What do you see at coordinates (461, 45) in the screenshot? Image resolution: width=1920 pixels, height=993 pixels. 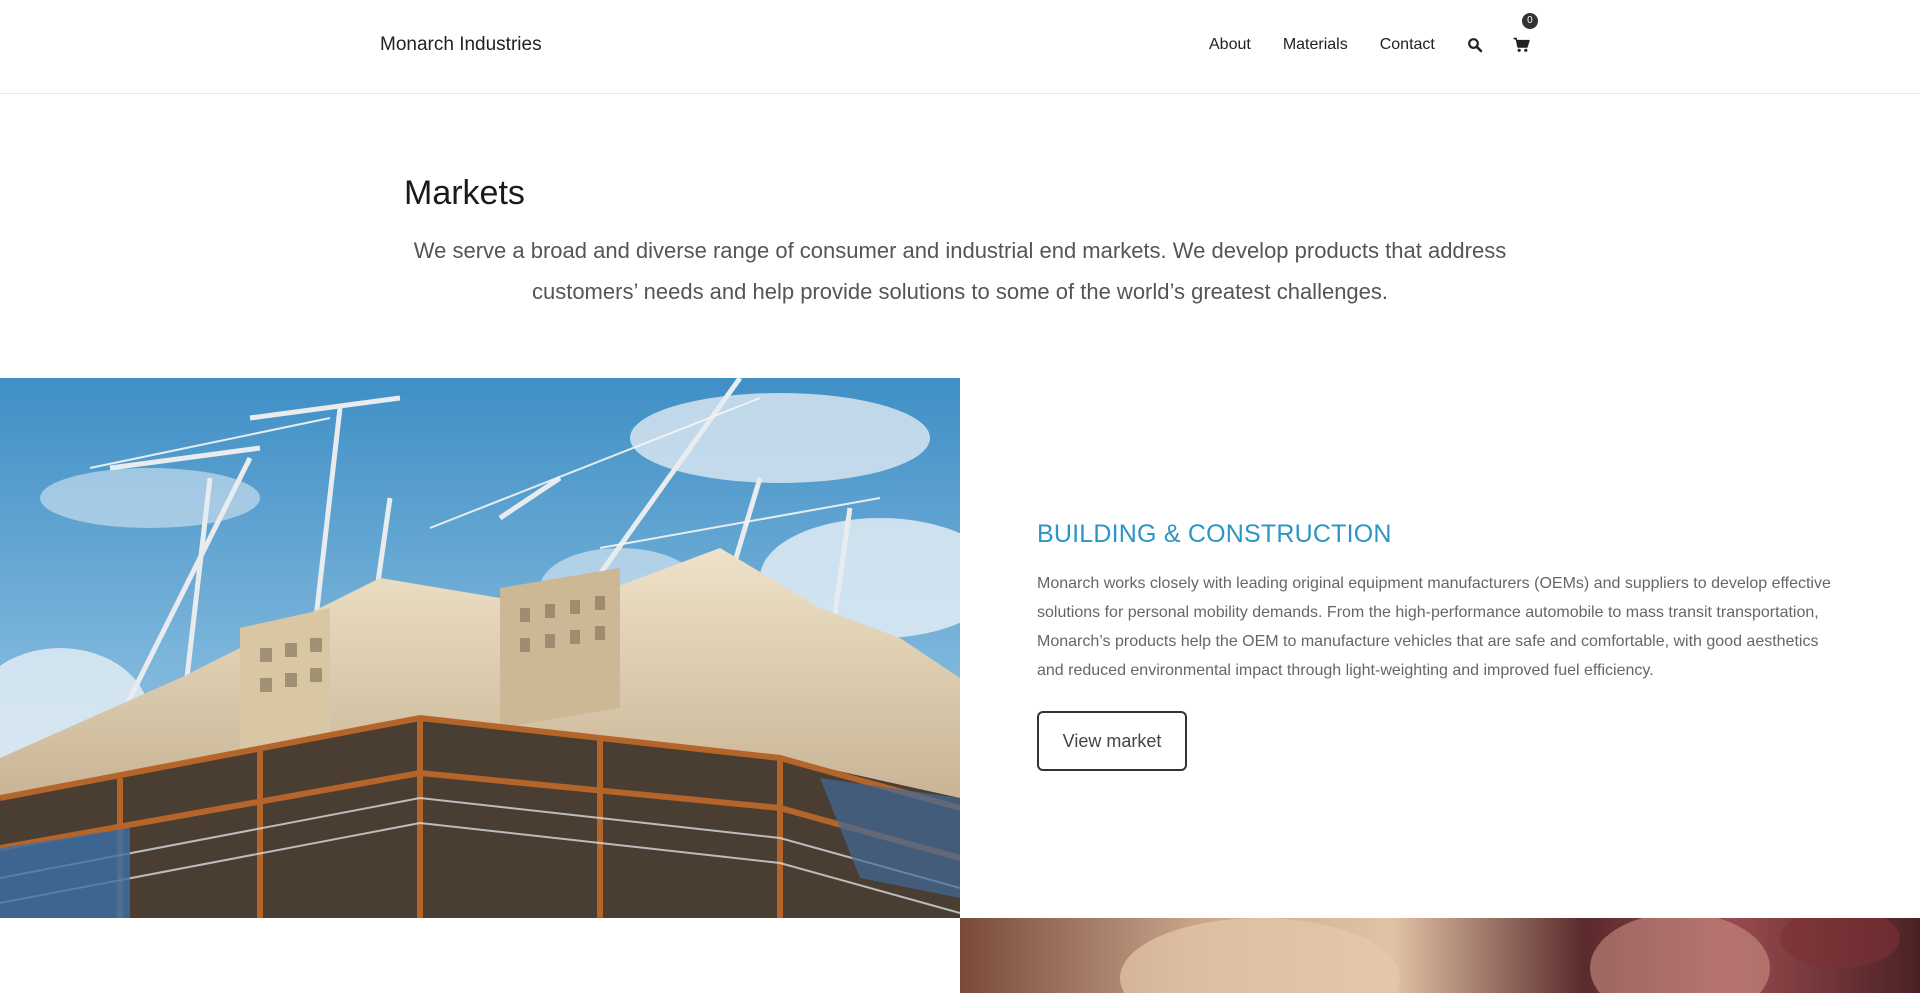 I see `brand-logo-link: Monarch Industries` at bounding box center [461, 45].